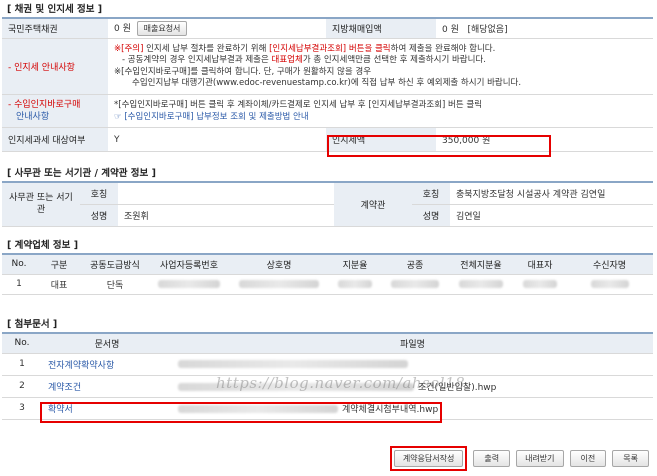 The height and width of the screenshot is (476, 657). I want to click on purchase-request-button: 매출요청서, so click(162, 28).